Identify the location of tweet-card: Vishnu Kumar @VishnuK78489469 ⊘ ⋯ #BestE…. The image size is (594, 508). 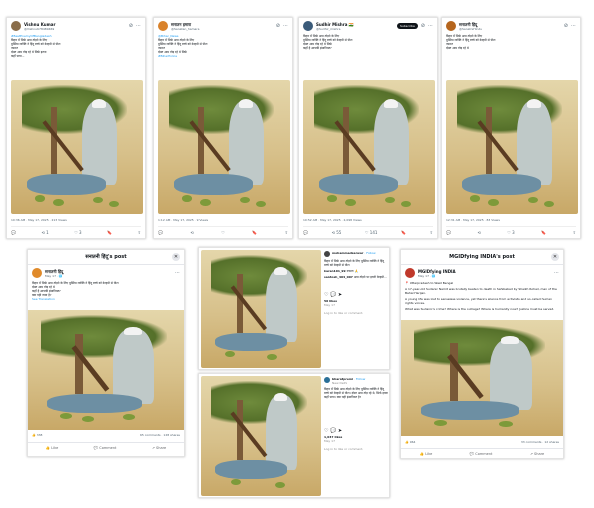
(76, 128).